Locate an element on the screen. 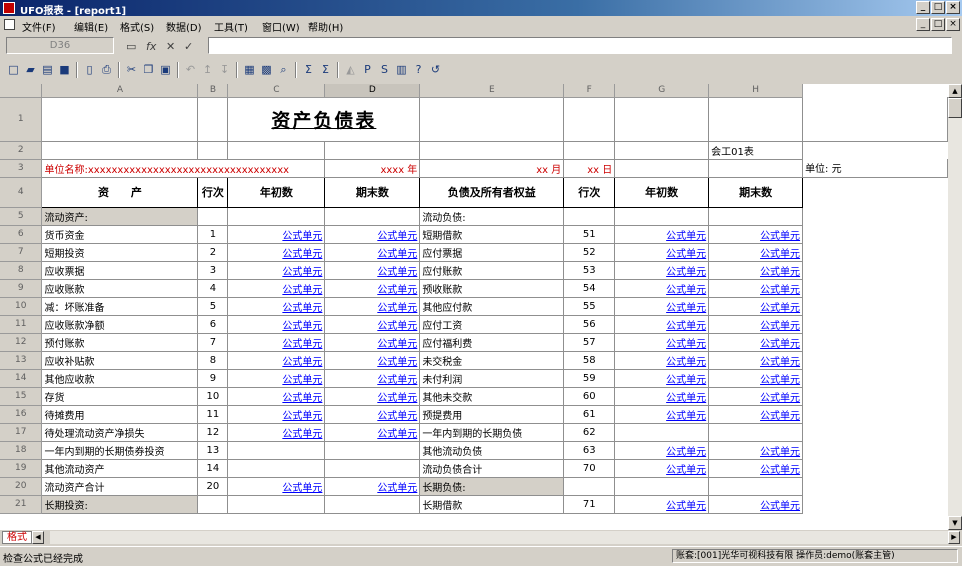  printer-icon: ⎙ is located at coordinates (106, 69).